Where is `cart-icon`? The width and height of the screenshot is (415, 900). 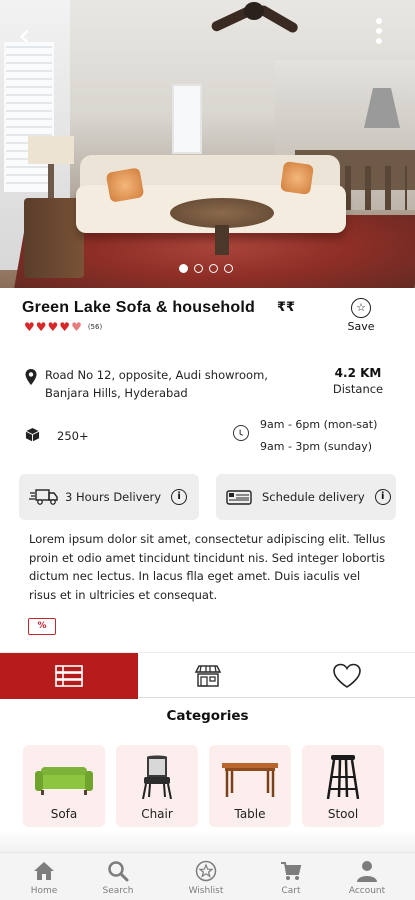
cart-icon is located at coordinates (291, 871).